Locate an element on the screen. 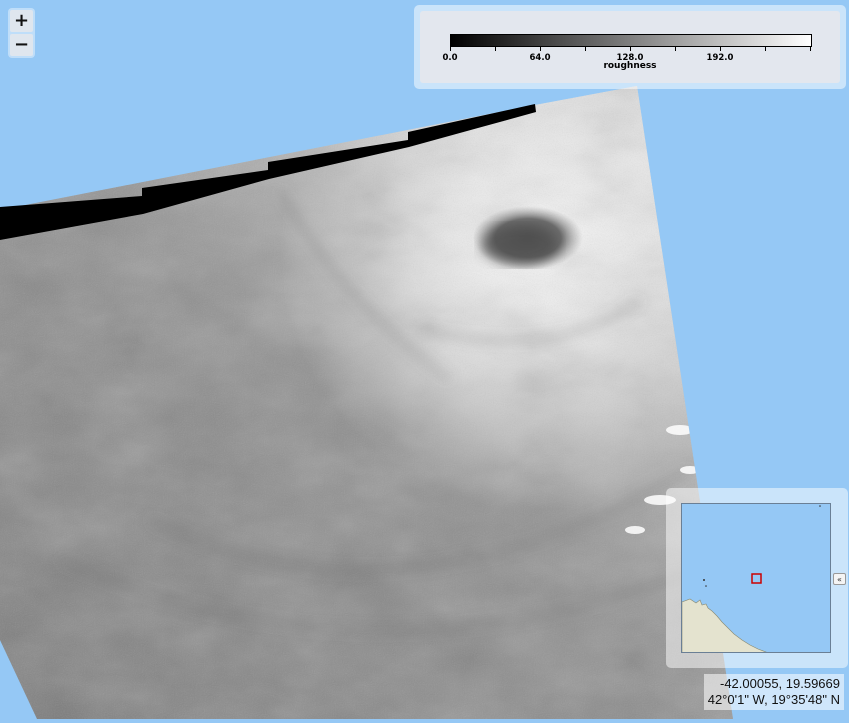  legend-panel: 0.0 64.0 128.0 192.0 roughness is located at coordinates (630, 47).